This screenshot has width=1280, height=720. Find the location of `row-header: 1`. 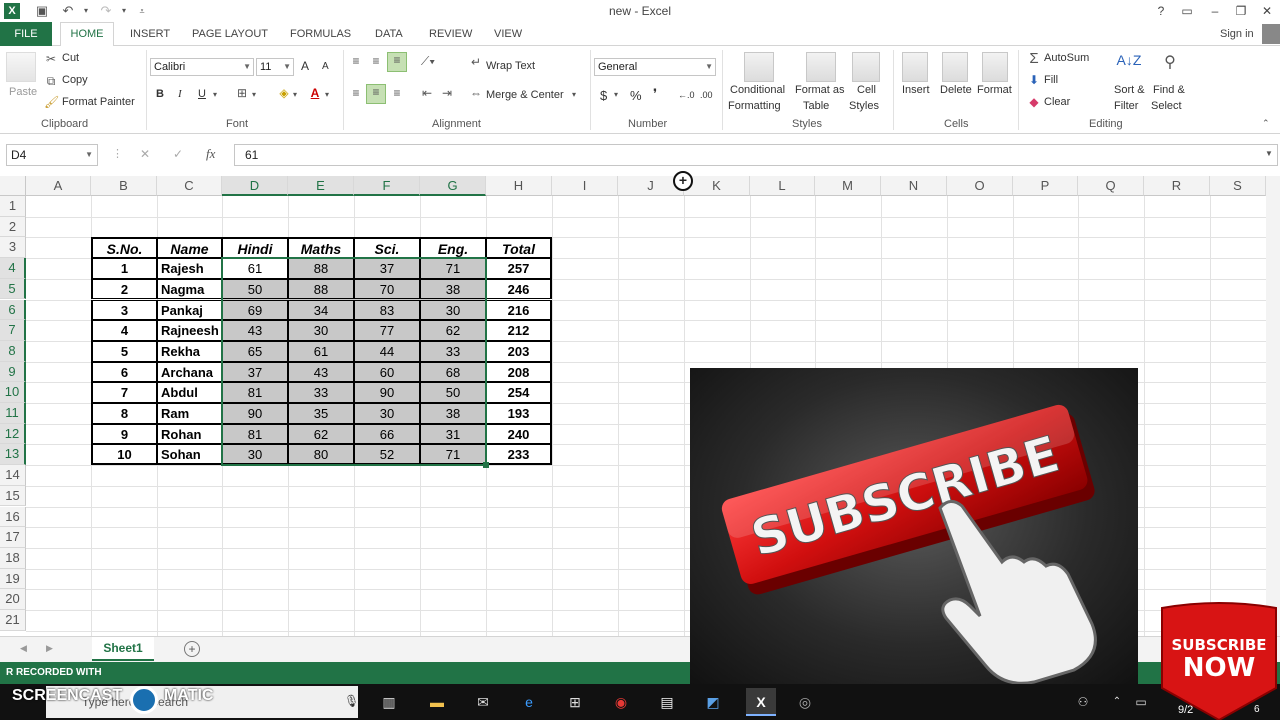

row-header: 1 is located at coordinates (13, 206).